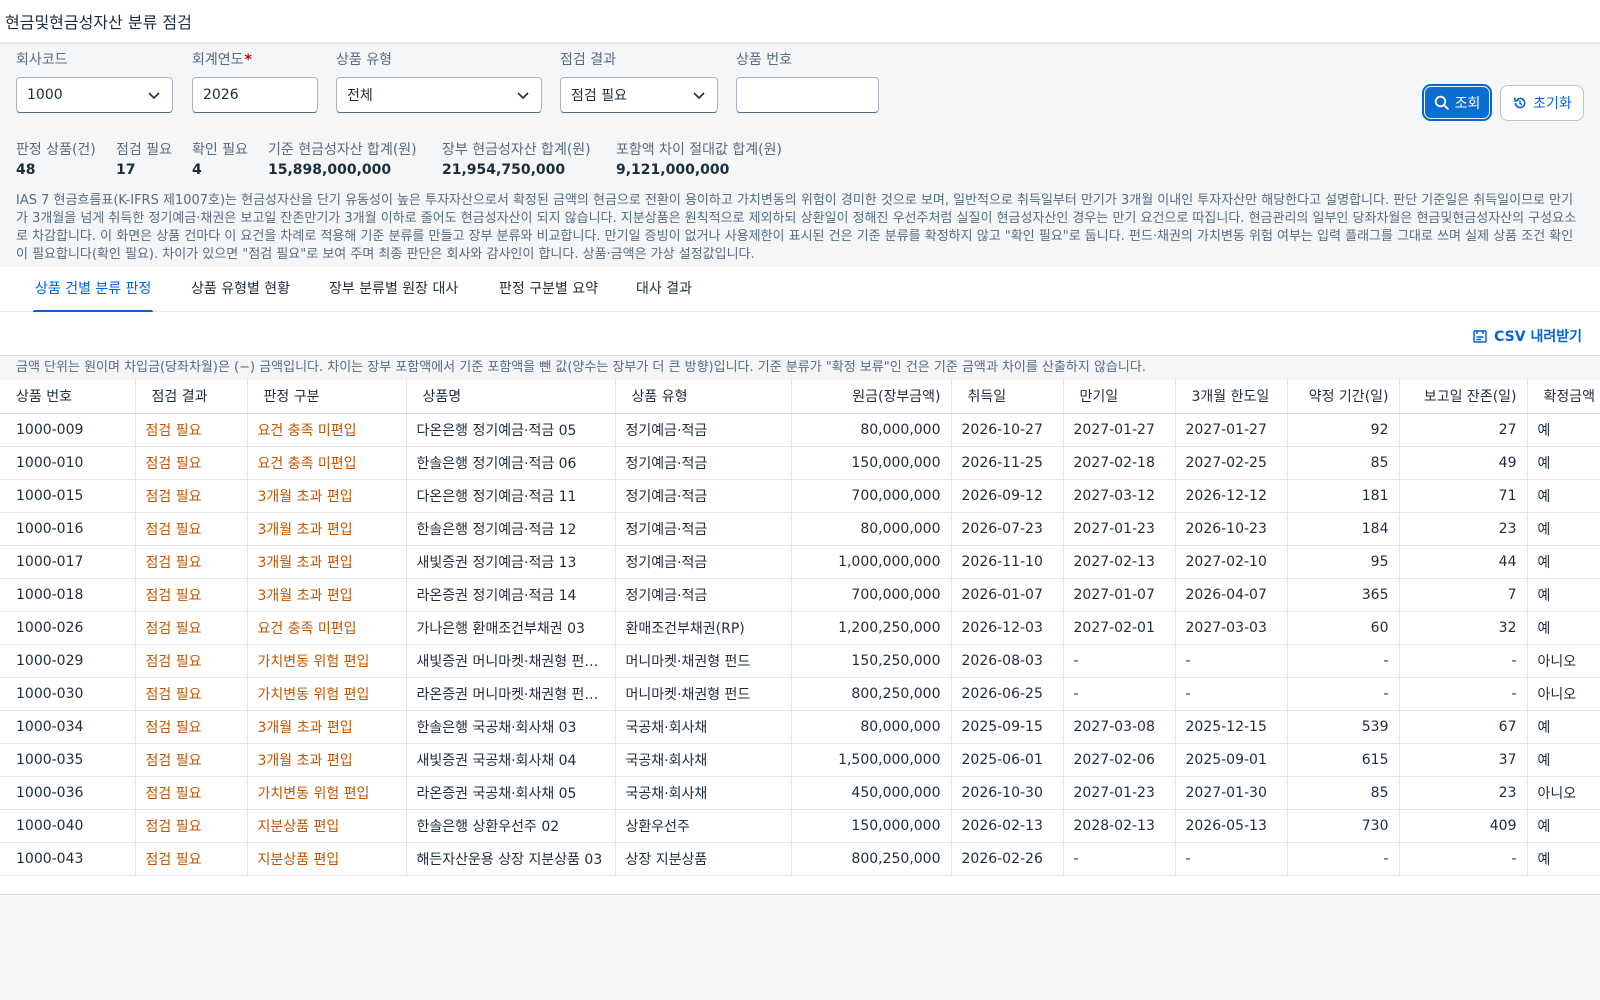 The width and height of the screenshot is (1600, 1000). What do you see at coordinates (1343, 496) in the screenshot?
I see `term-days-cell: 181` at bounding box center [1343, 496].